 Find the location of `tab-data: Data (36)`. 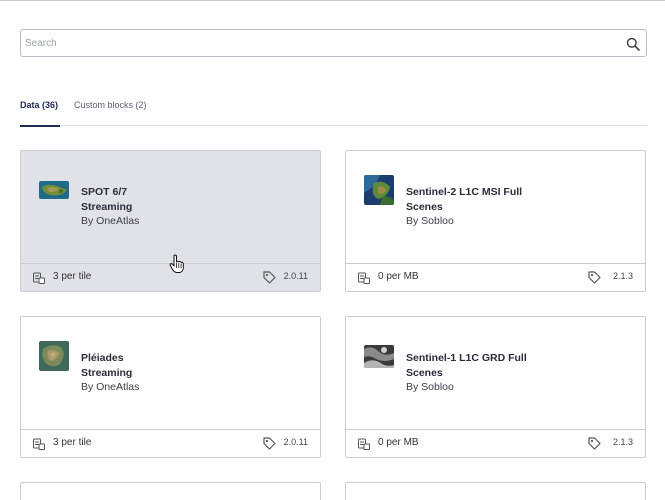

tab-data: Data (36) is located at coordinates (40, 112).